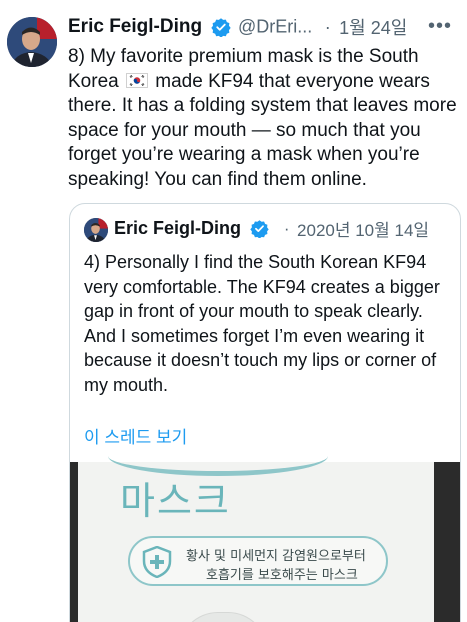  What do you see at coordinates (175, 501) in the screenshot?
I see `mask-product-title: 마스크` at bounding box center [175, 501].